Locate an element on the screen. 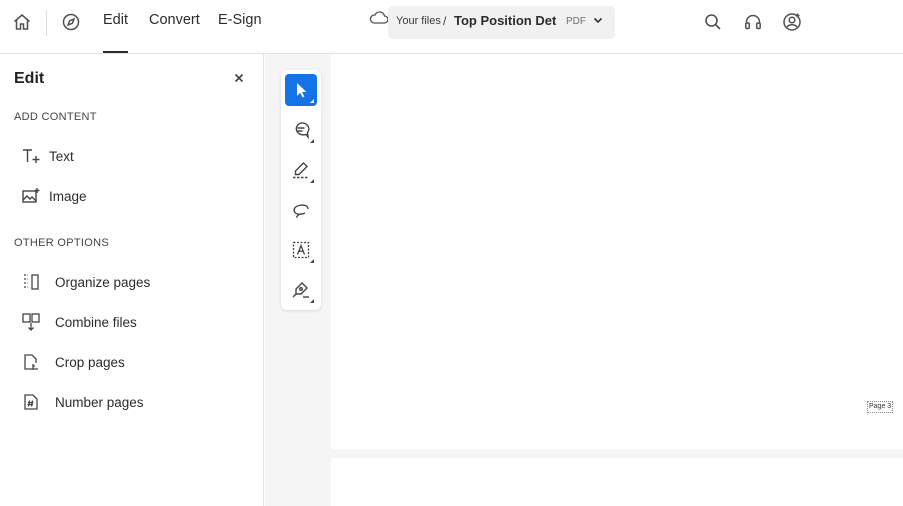 The width and height of the screenshot is (903, 506). highlight-tool-menu-indicator is located at coordinates (312, 181).